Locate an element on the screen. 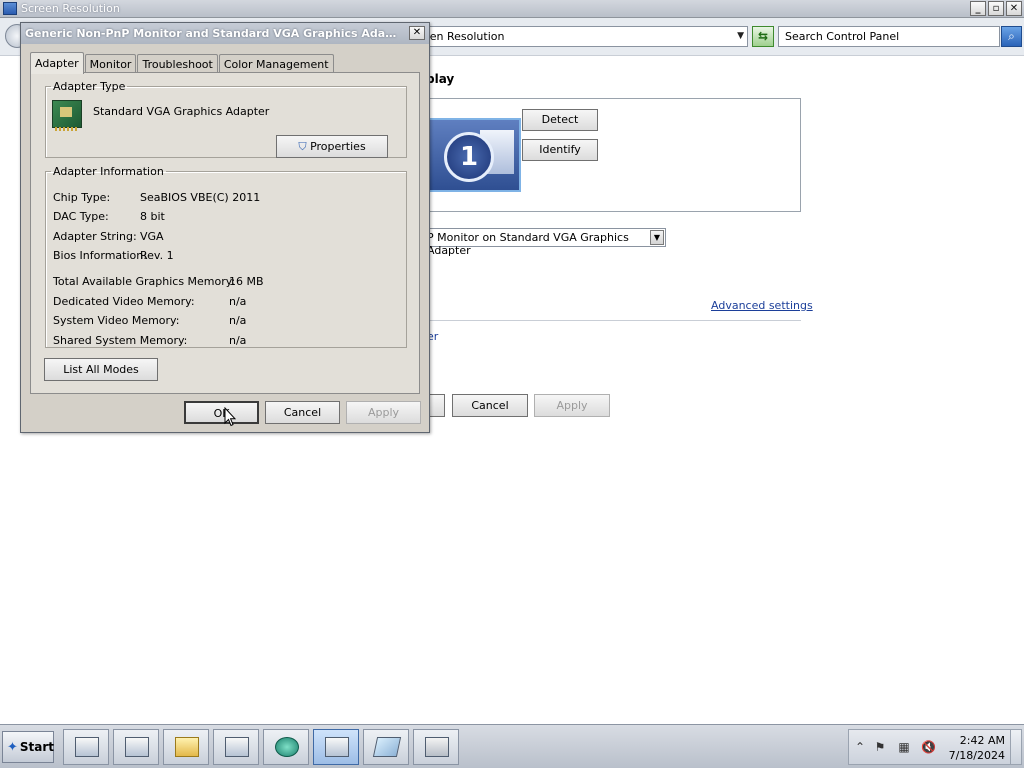  notification-area: ⌃ ⚑ ▦ 🔇 2:42 AM 7/18/2024 is located at coordinates (935, 747).